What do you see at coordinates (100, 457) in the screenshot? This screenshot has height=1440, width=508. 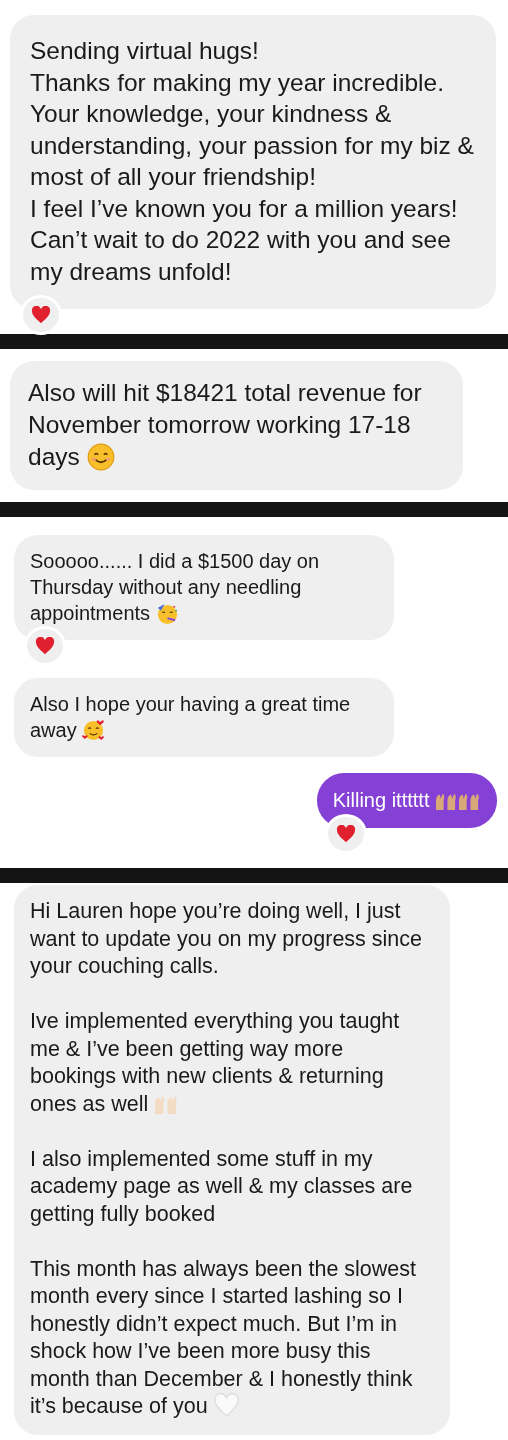 I see `smiling-face-icon` at bounding box center [100, 457].